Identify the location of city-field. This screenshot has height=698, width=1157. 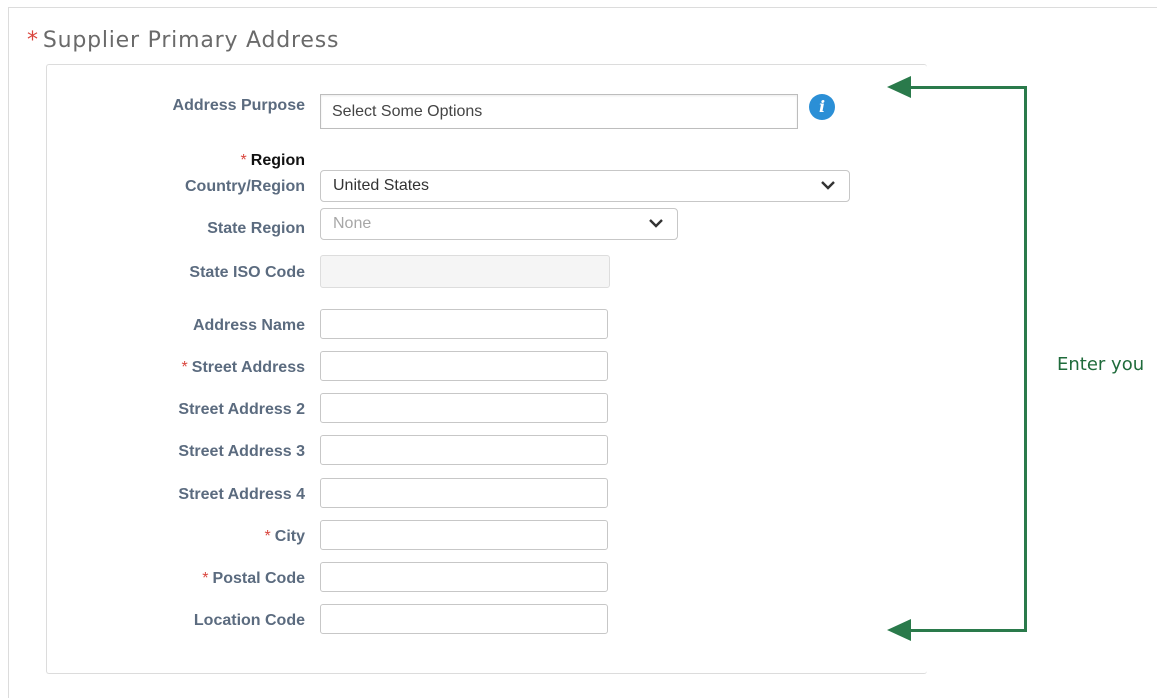
(464, 535).